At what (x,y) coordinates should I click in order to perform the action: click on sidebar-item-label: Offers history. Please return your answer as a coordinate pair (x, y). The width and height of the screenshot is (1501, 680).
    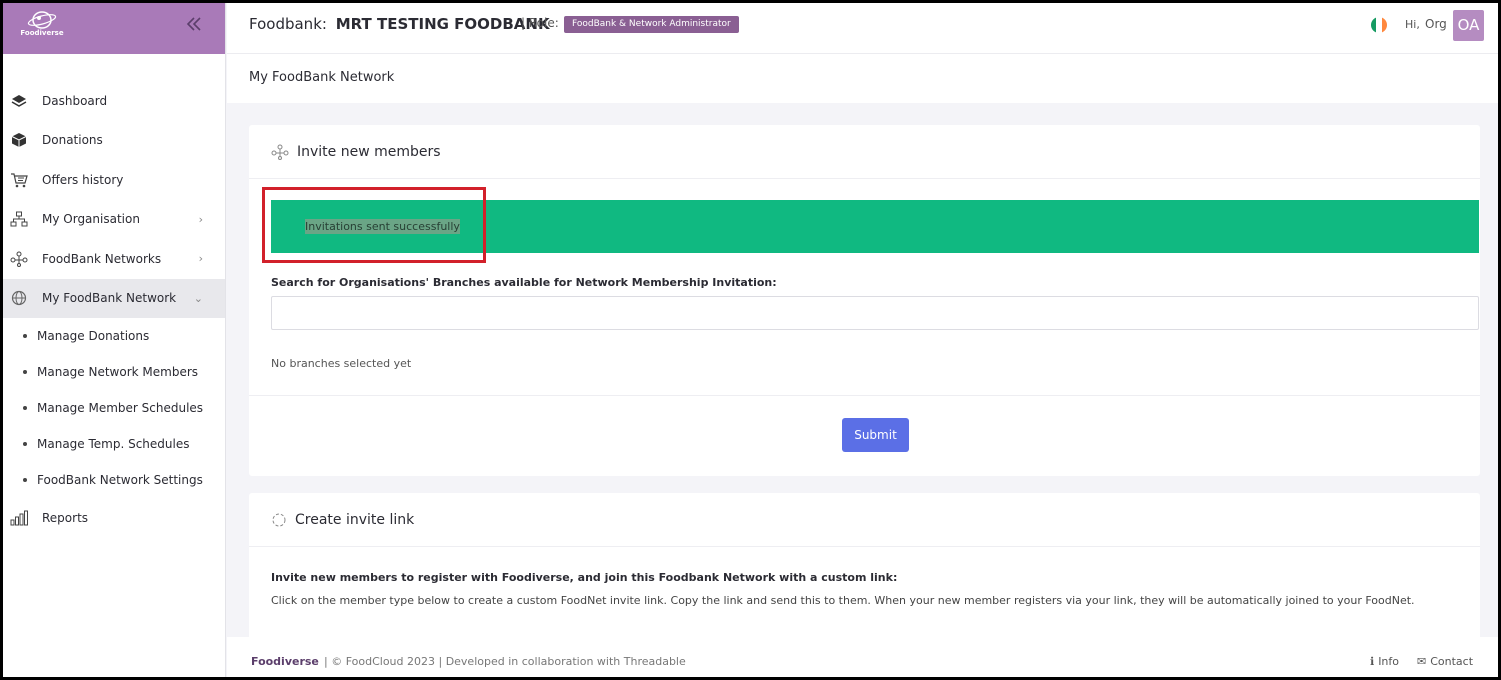
    Looking at the image, I should click on (83, 179).